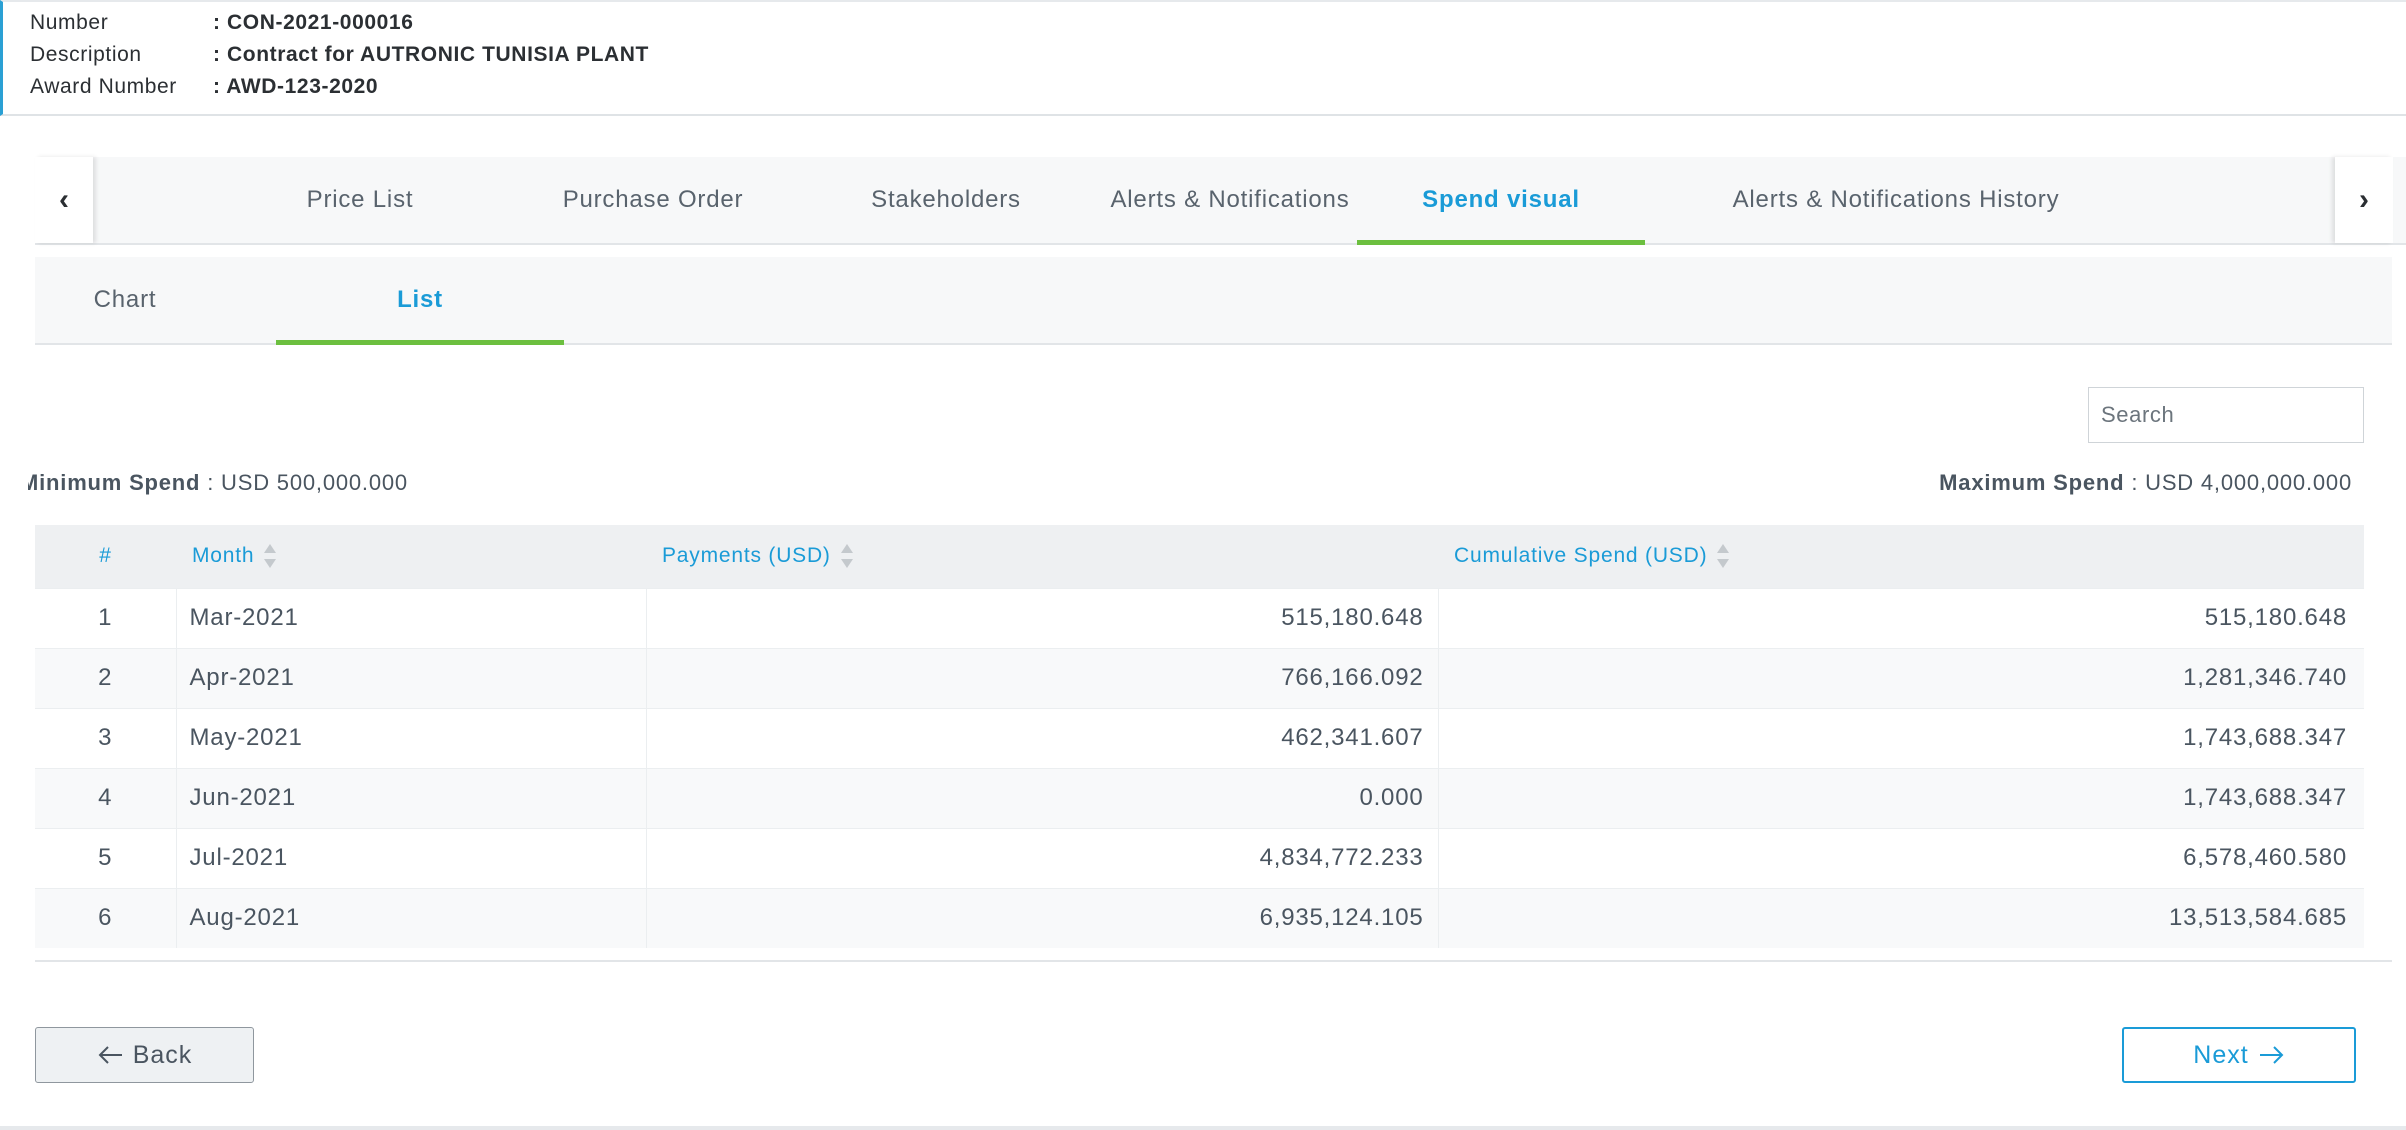 This screenshot has width=2406, height=1130. I want to click on chevron-right-icon: ›, so click(2364, 199).